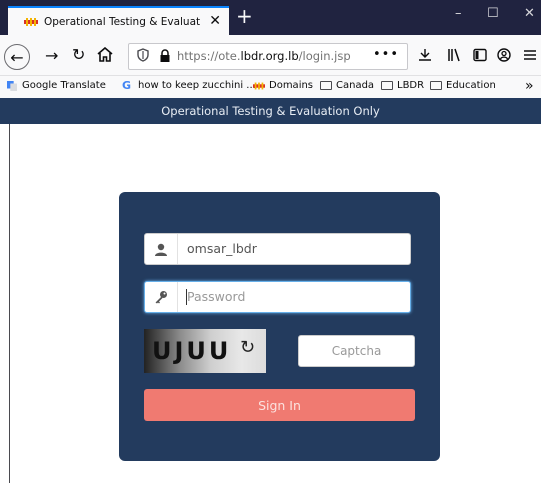 The height and width of the screenshot is (483, 541). I want to click on user-icon, so click(161, 249).